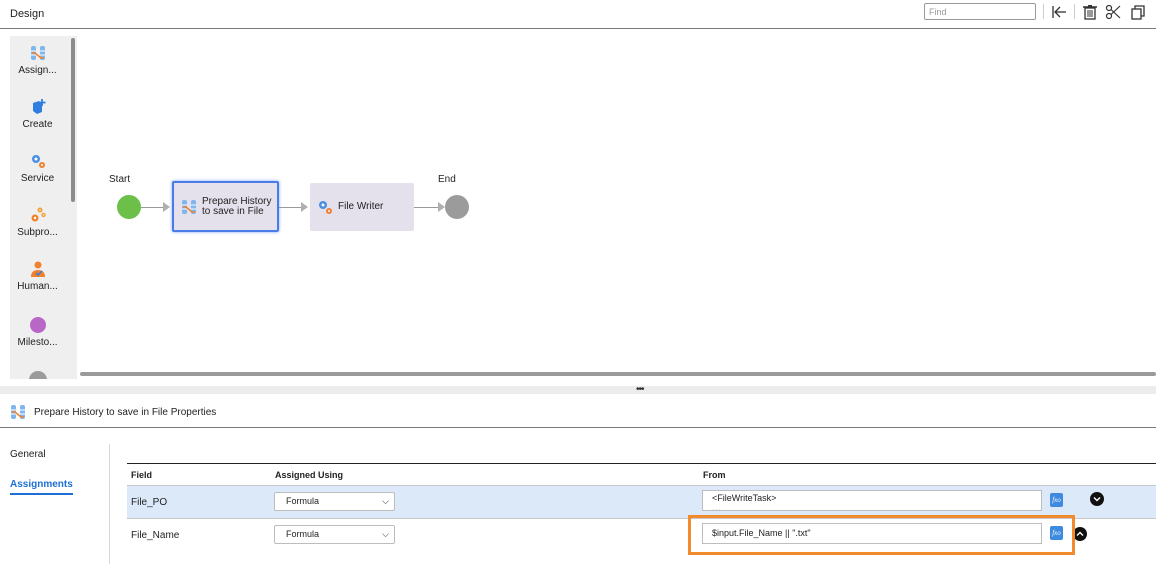 Image resolution: width=1156 pixels, height=564 pixels. I want to click on from-expression-text: <FileWriteTask>, so click(744, 498).